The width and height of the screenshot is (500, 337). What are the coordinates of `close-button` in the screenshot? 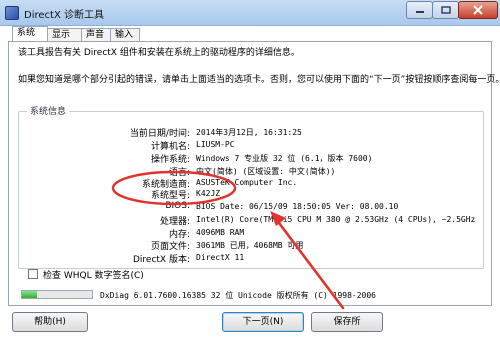 It's located at (478, 10).